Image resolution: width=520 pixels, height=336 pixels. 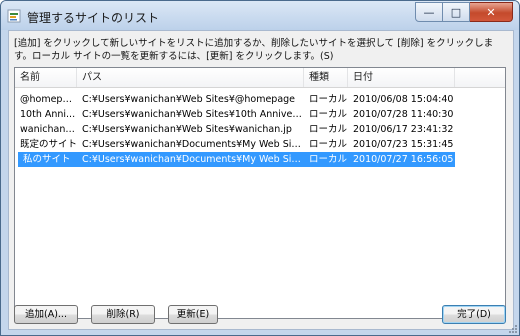 What do you see at coordinates (193, 144) in the screenshot?
I see `row-path: C:¥Users¥wanichan¥Documents¥My Web Sites` at bounding box center [193, 144].